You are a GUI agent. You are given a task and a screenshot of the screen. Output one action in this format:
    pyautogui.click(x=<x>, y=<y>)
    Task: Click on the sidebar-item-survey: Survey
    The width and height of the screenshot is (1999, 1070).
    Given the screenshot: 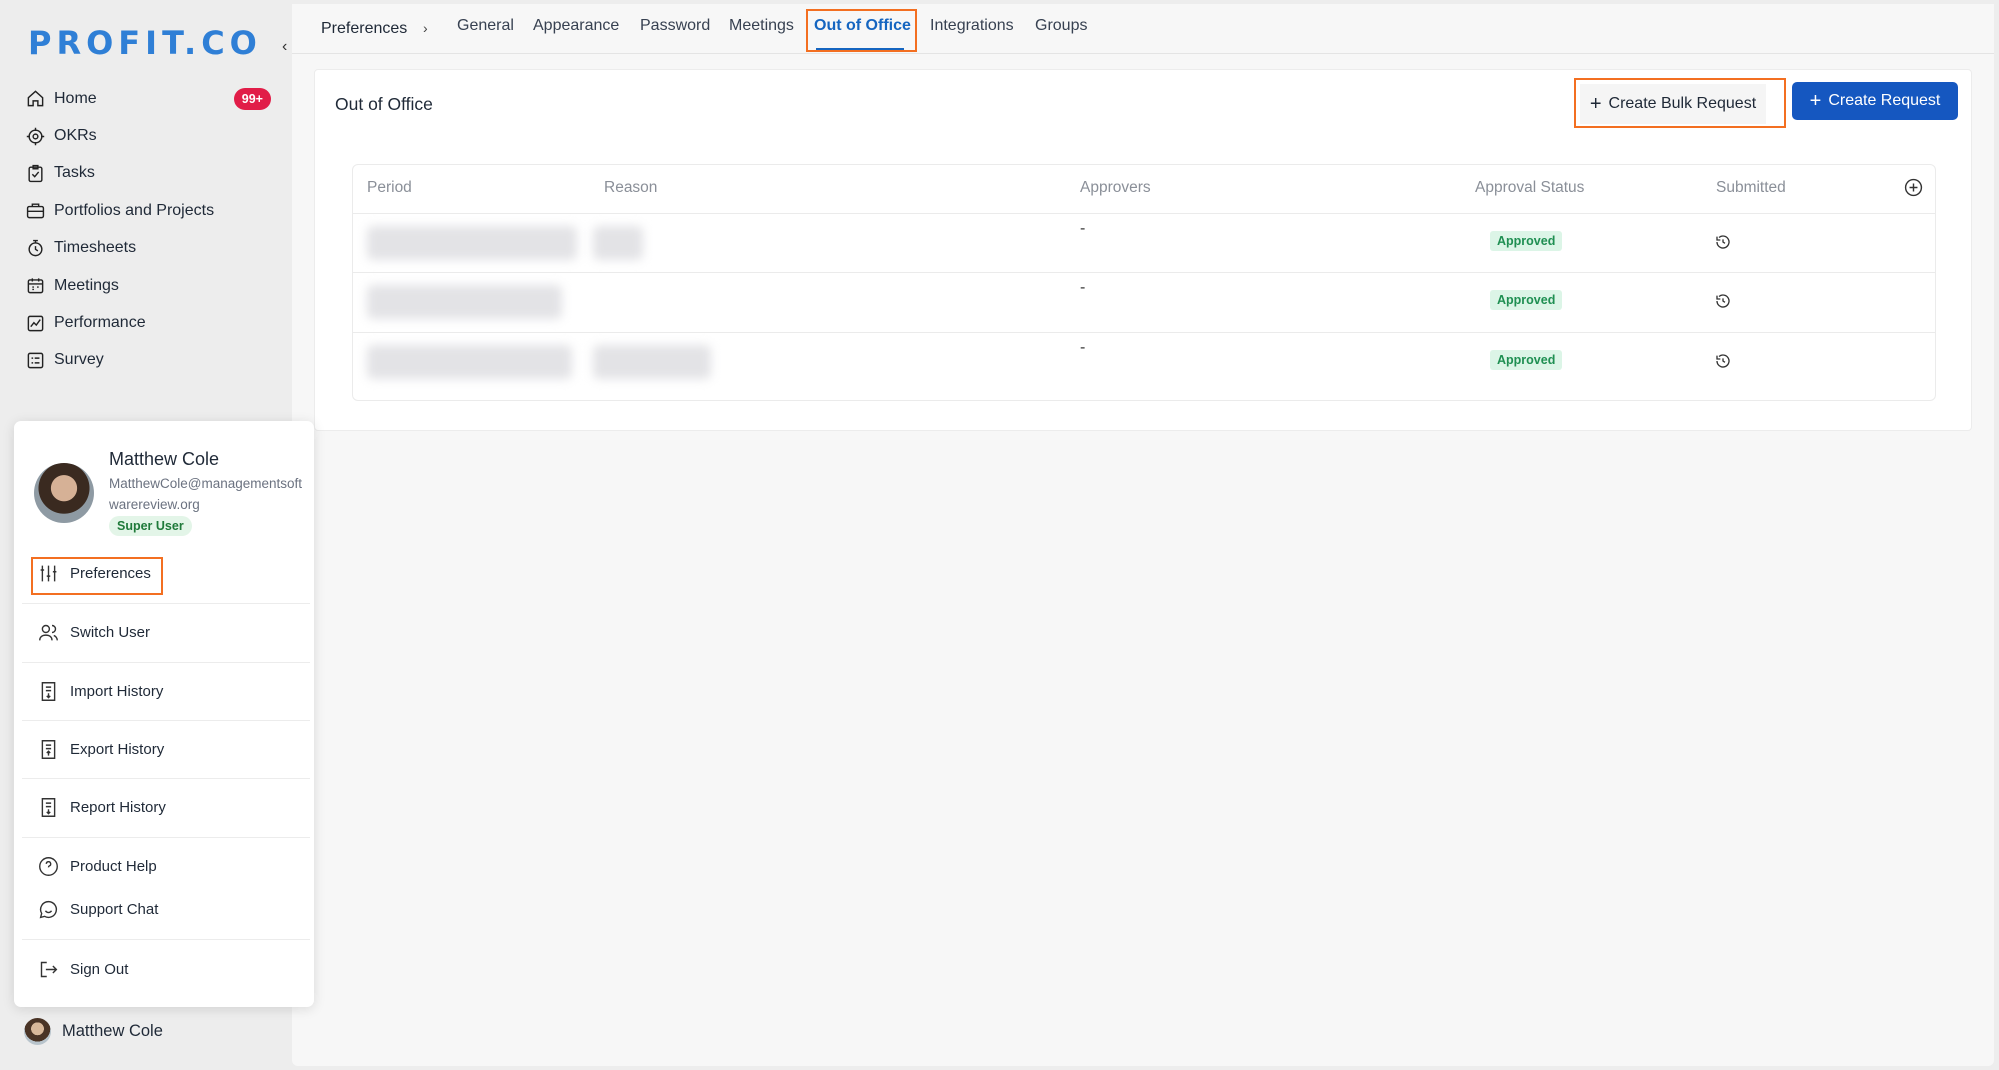 What is the action you would take?
    pyautogui.click(x=148, y=360)
    